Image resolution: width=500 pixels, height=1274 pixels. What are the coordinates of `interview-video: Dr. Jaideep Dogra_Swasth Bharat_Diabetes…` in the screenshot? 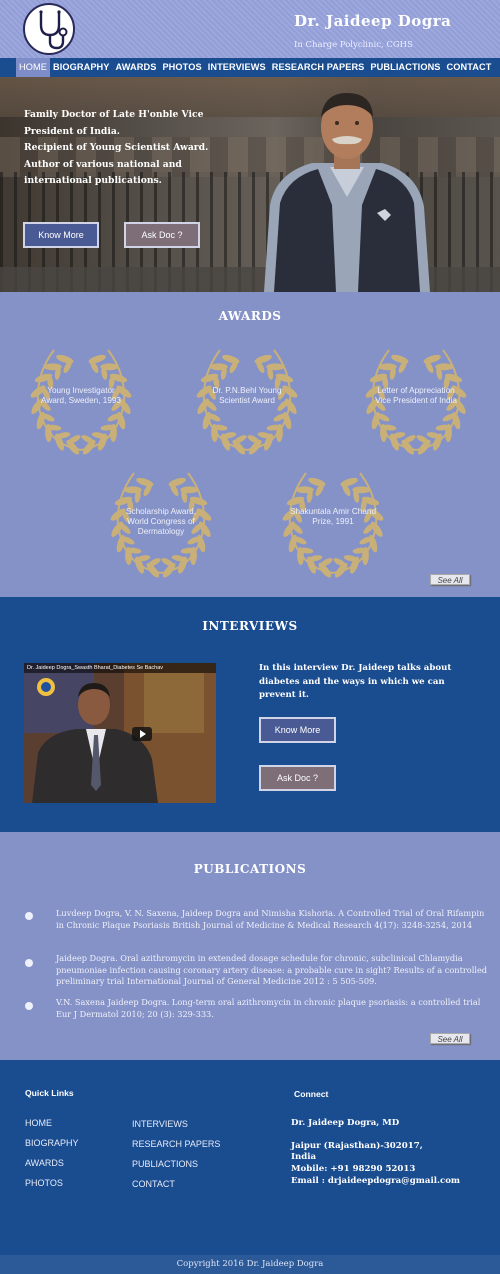 It's located at (120, 733).